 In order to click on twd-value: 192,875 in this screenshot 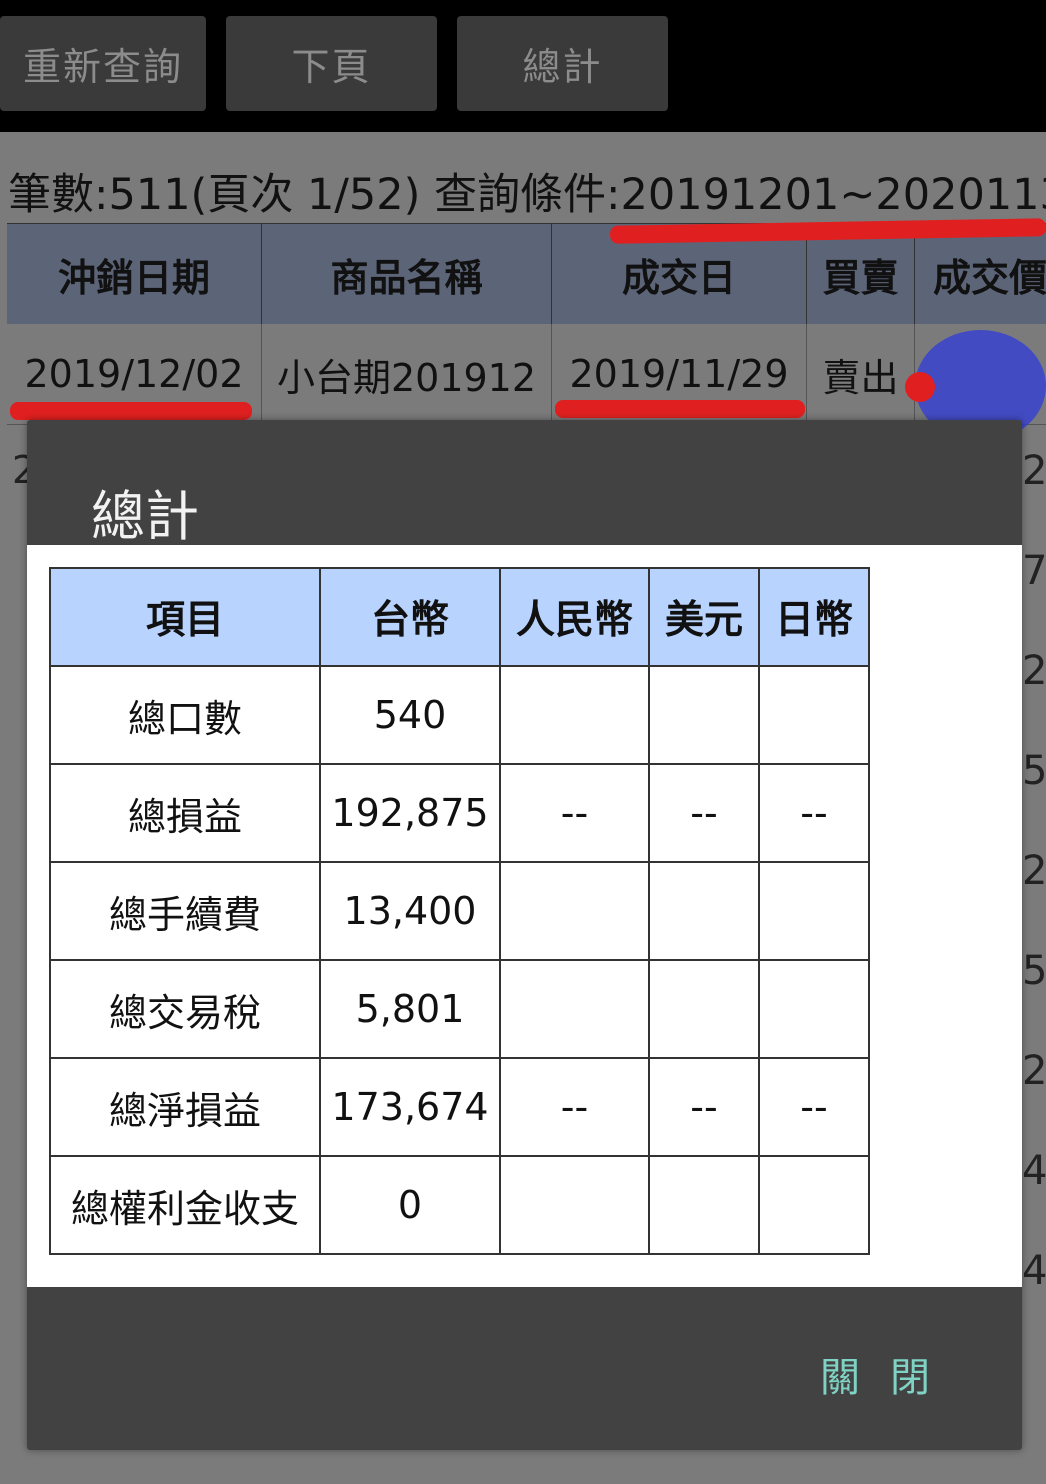, I will do `click(410, 813)`.